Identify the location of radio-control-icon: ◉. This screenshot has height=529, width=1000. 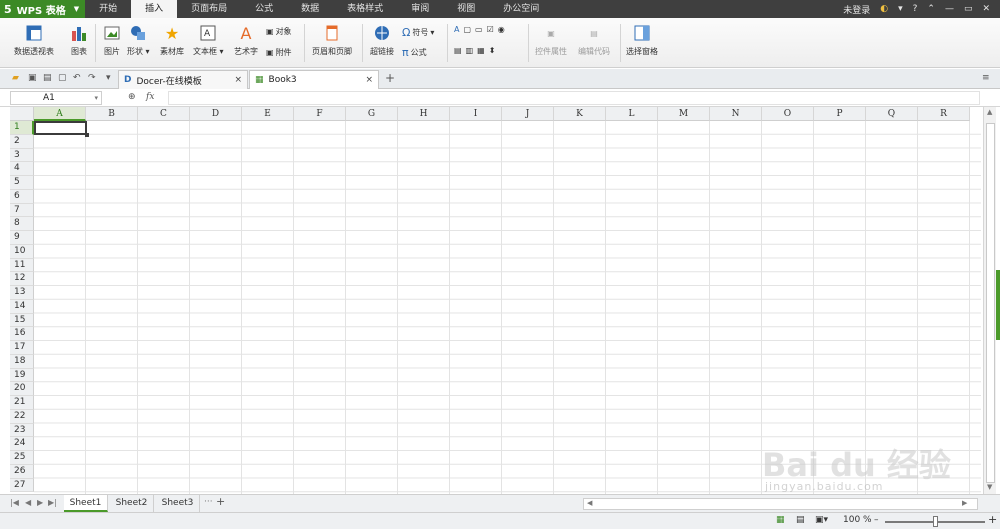
(501, 29).